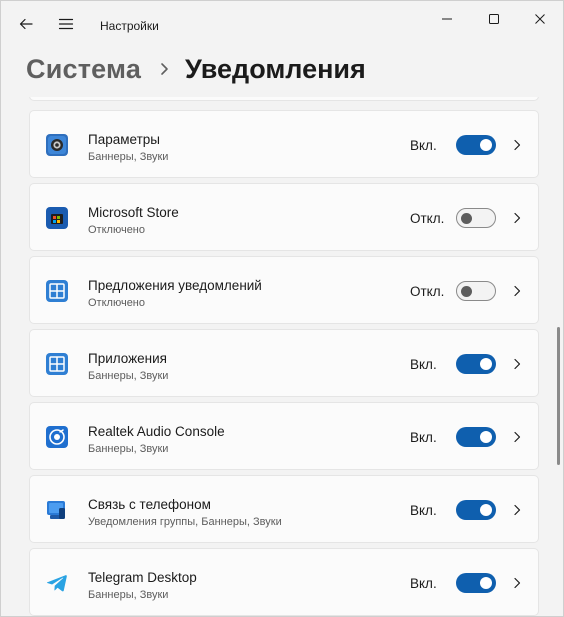  What do you see at coordinates (129, 26) in the screenshot?
I see `window-title: Настройки` at bounding box center [129, 26].